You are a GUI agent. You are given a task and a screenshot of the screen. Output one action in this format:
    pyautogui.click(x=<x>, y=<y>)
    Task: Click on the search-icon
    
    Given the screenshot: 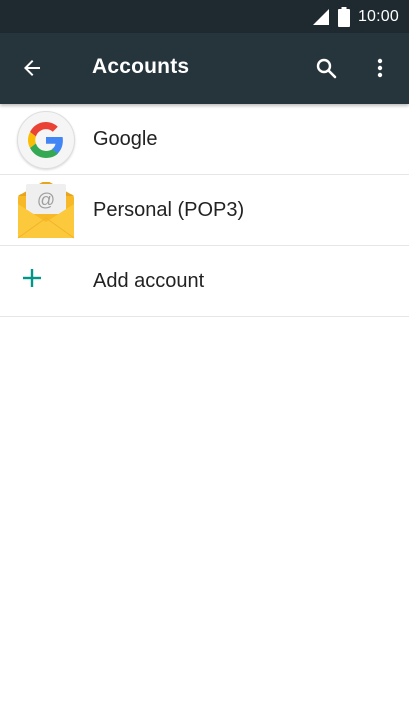 What is the action you would take?
    pyautogui.click(x=326, y=68)
    